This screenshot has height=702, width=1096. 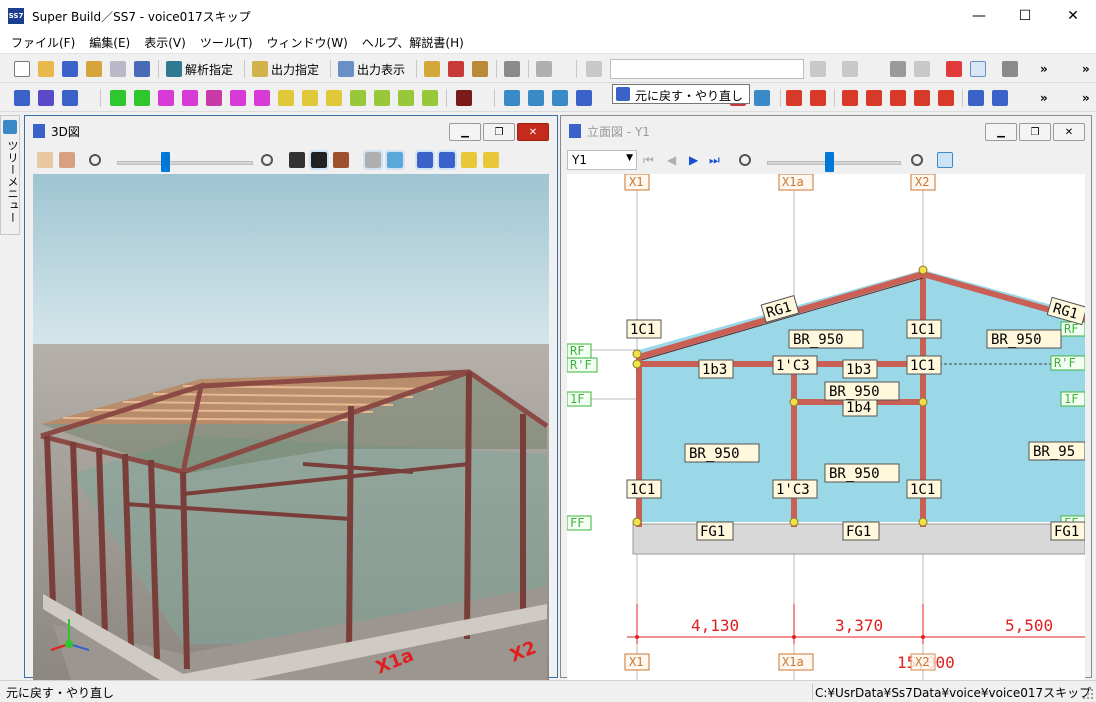 I want to click on brace-icon, so click(x=286, y=98).